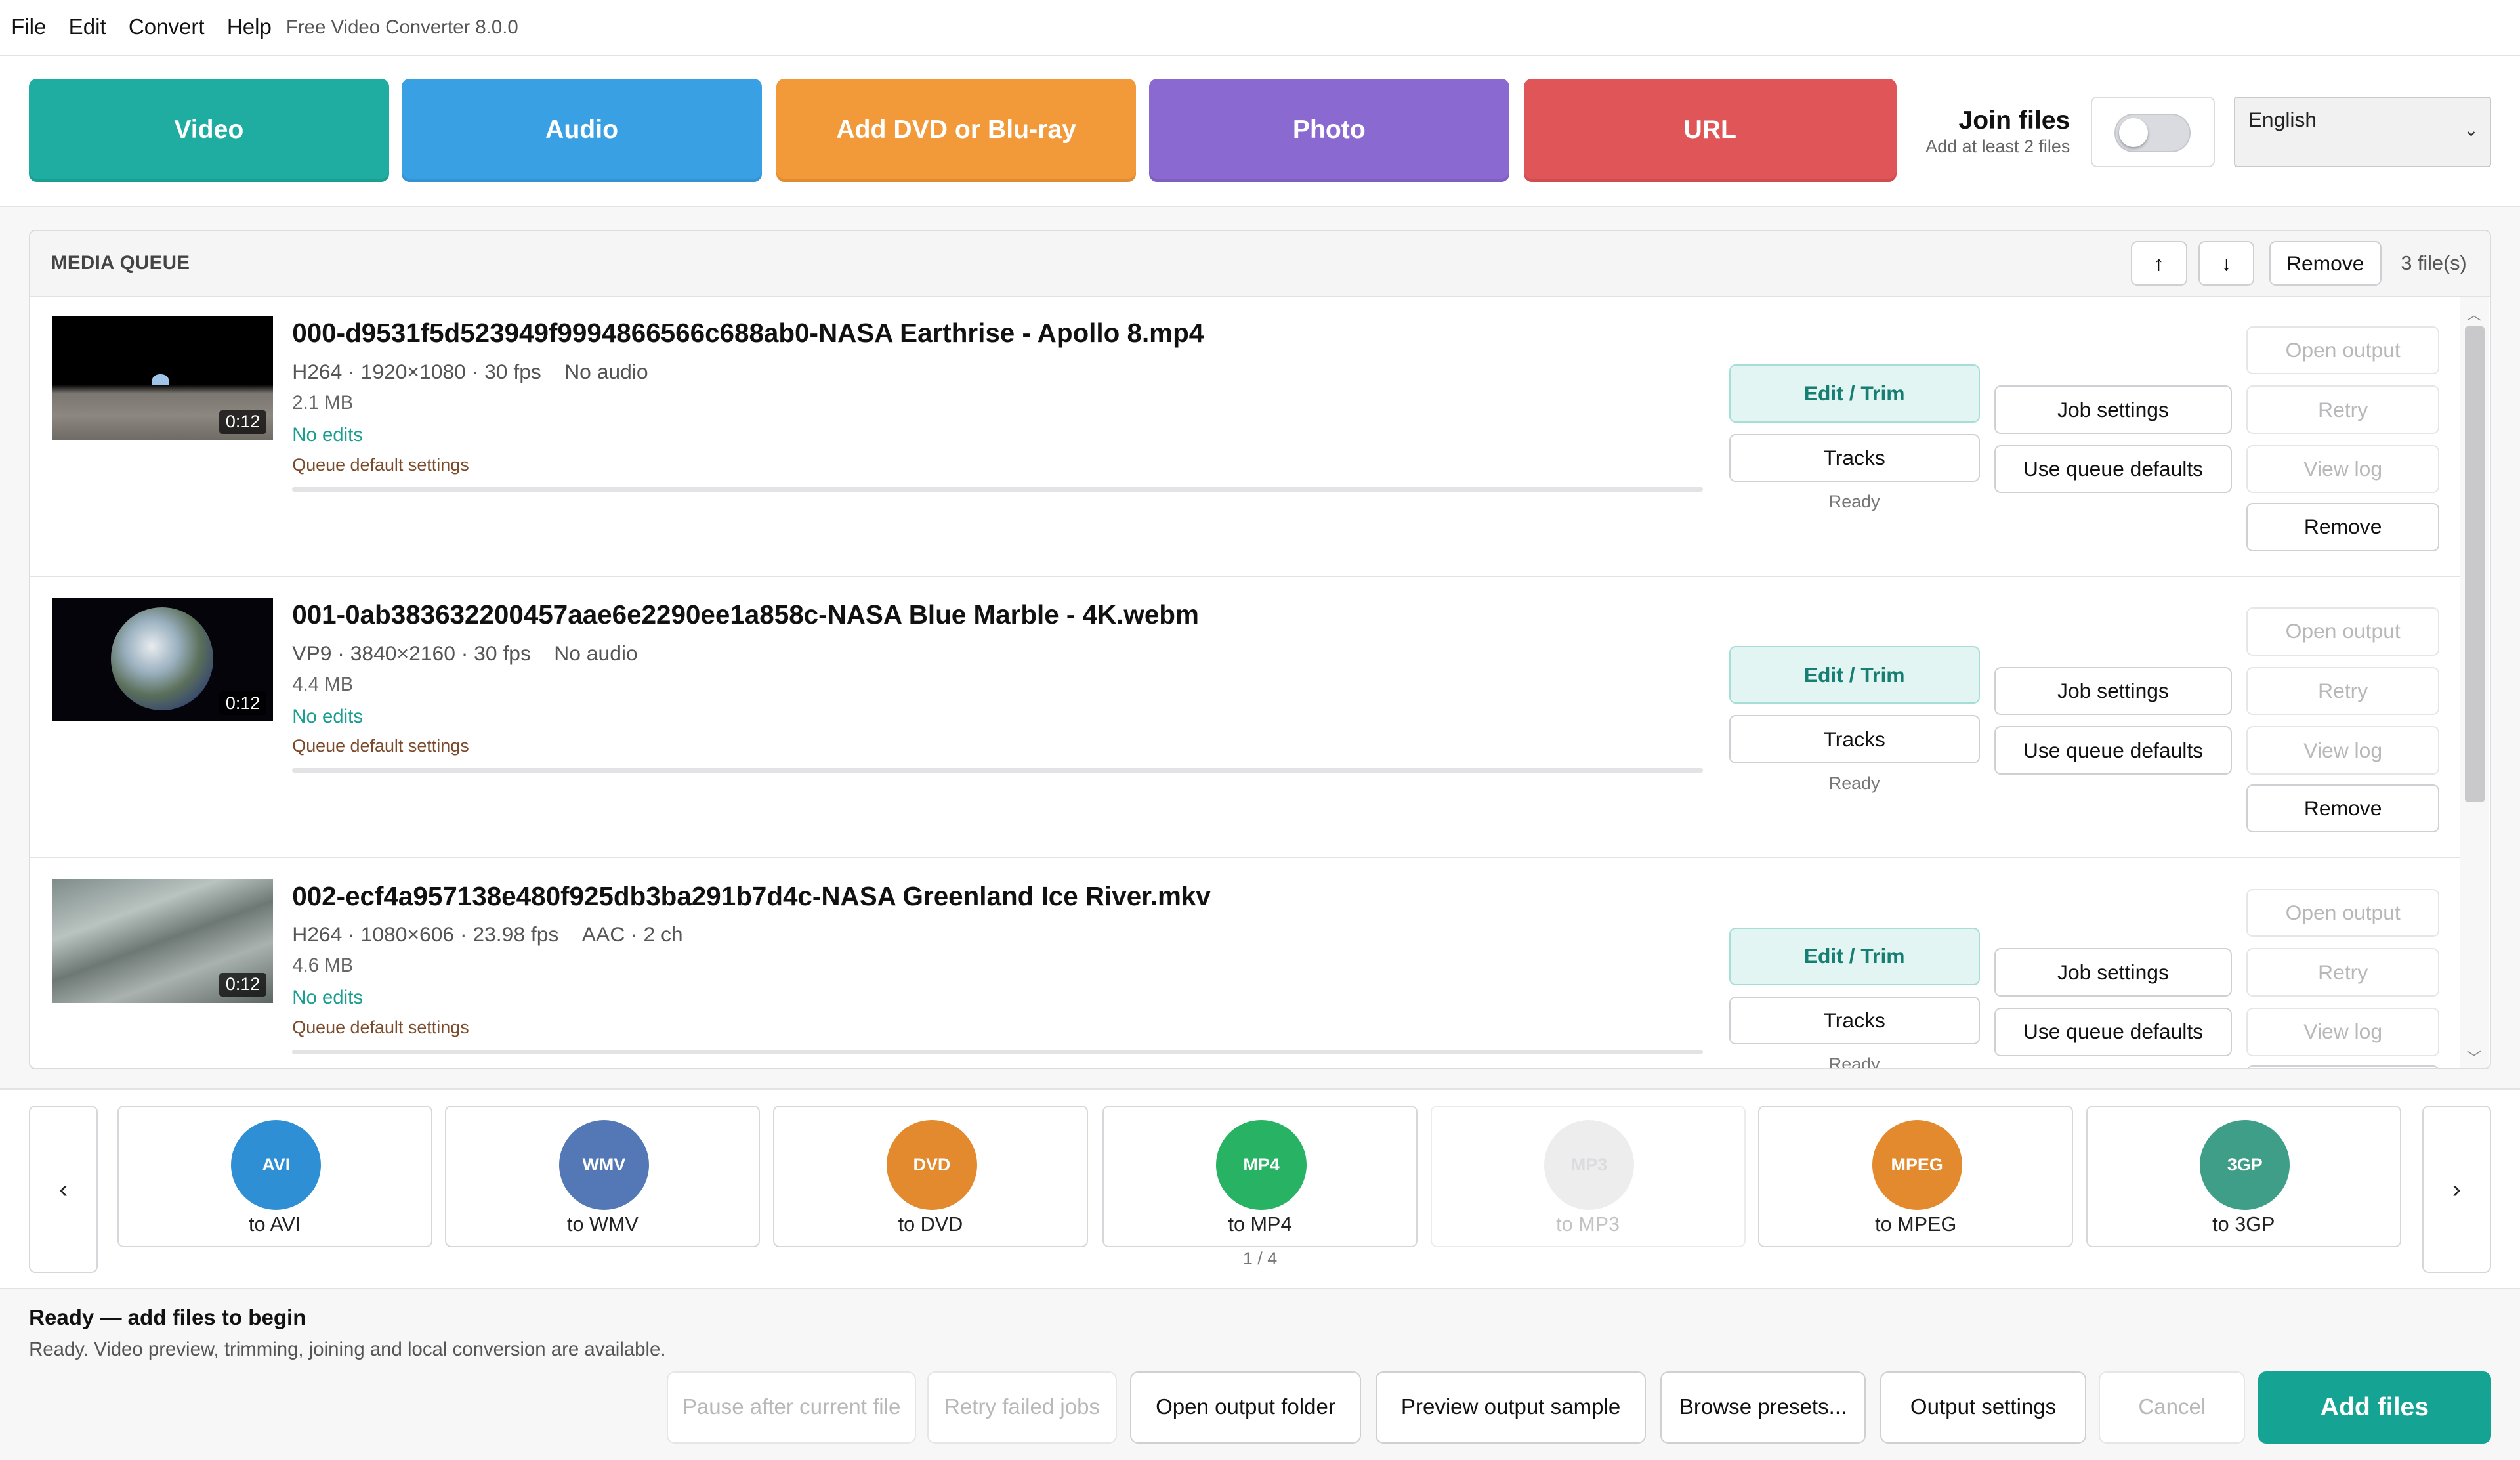 This screenshot has height=1460, width=2520. I want to click on format-3gp: 3GP to 3GP, so click(2243, 1176).